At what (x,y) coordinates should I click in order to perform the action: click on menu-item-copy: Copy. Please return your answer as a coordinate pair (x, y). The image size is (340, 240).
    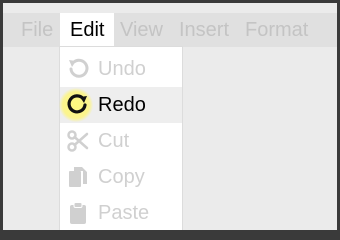
    Looking at the image, I should click on (121, 177).